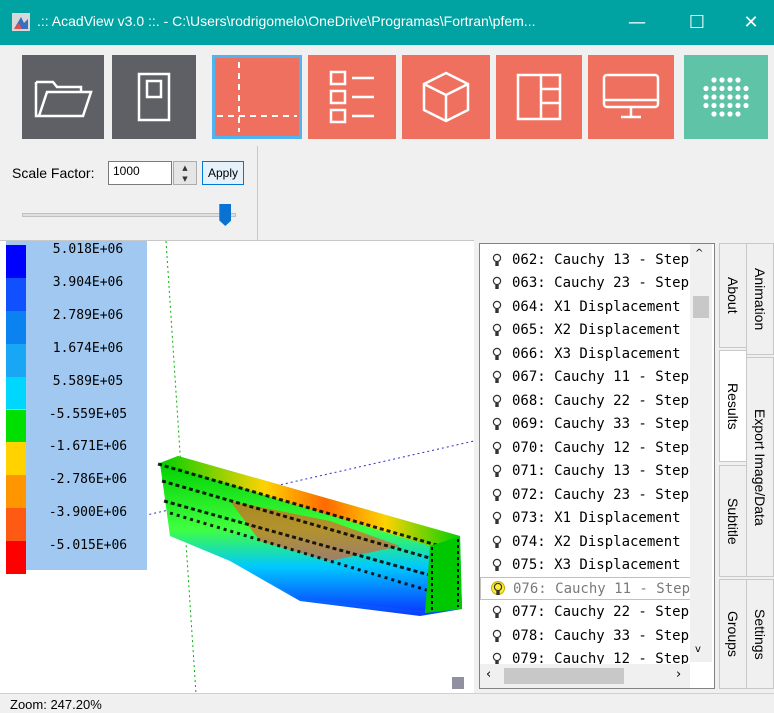 The image size is (774, 713). What do you see at coordinates (603, 635) in the screenshot?
I see `list-item-label: 078: Cauchy 33 - Step 9` at bounding box center [603, 635].